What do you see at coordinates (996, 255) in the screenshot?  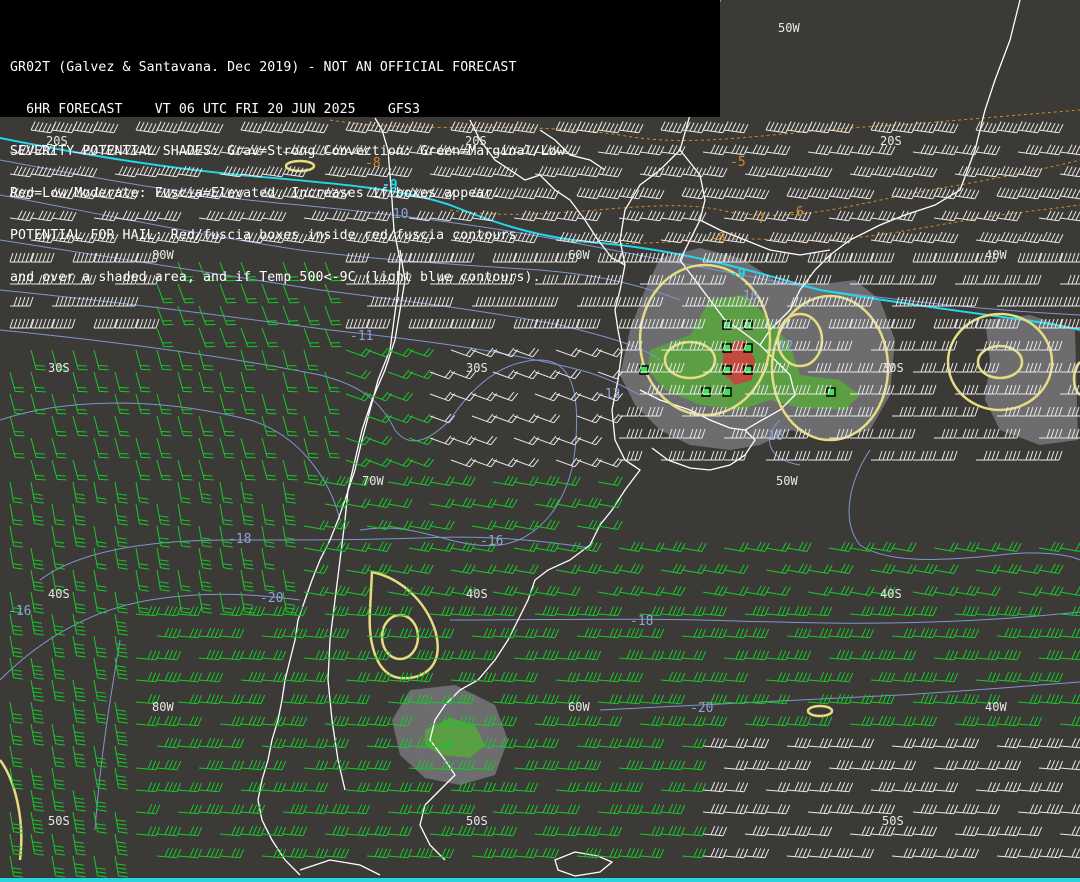 I see `lon-label-40w-upper: 40W` at bounding box center [996, 255].